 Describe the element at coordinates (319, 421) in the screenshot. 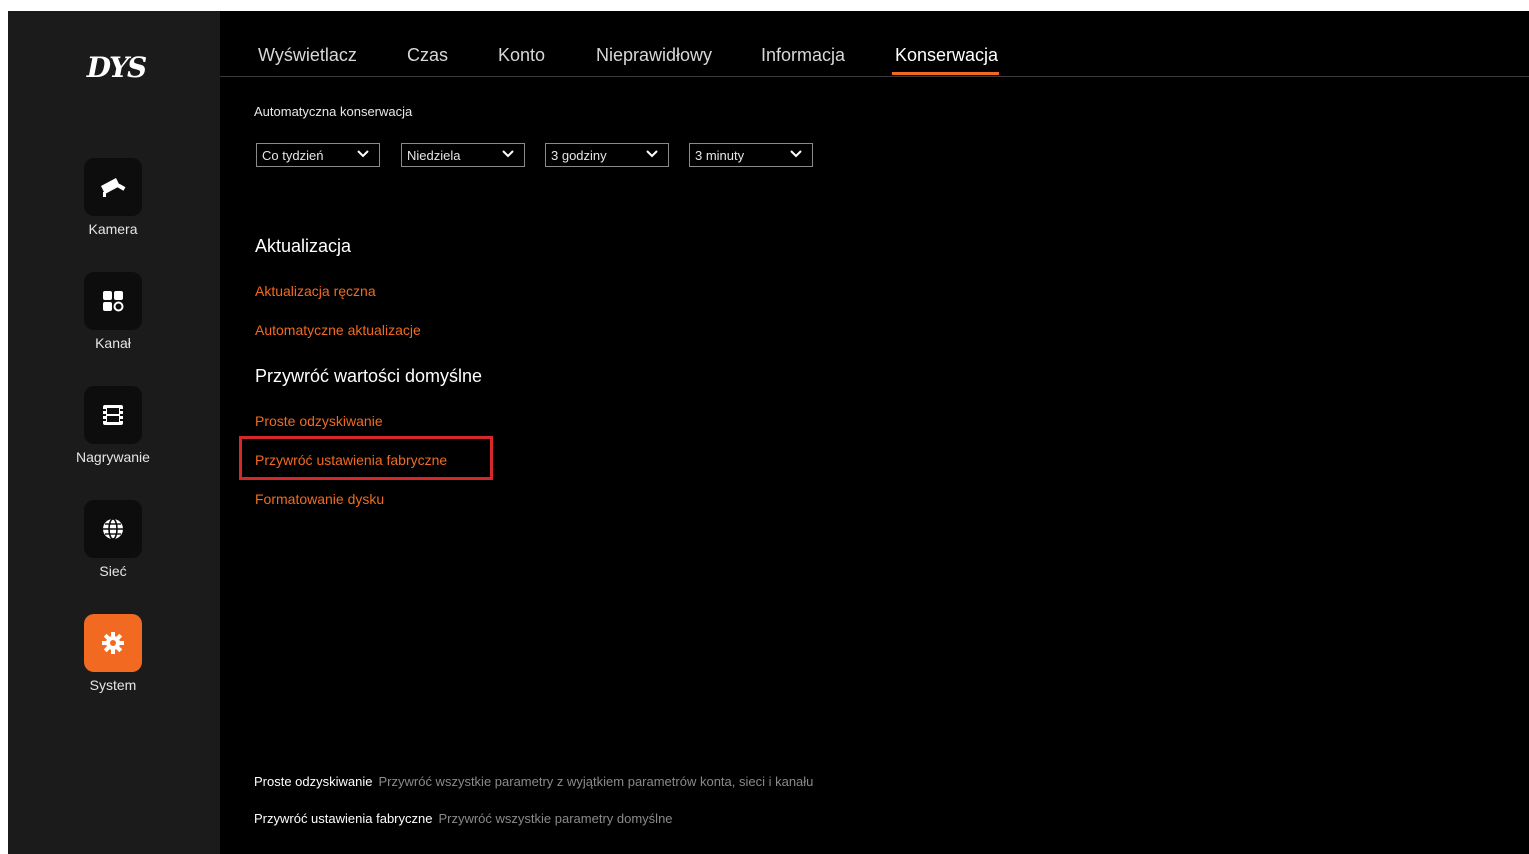

I see `simple-recovery-link: Proste odzyskiwanie` at that location.